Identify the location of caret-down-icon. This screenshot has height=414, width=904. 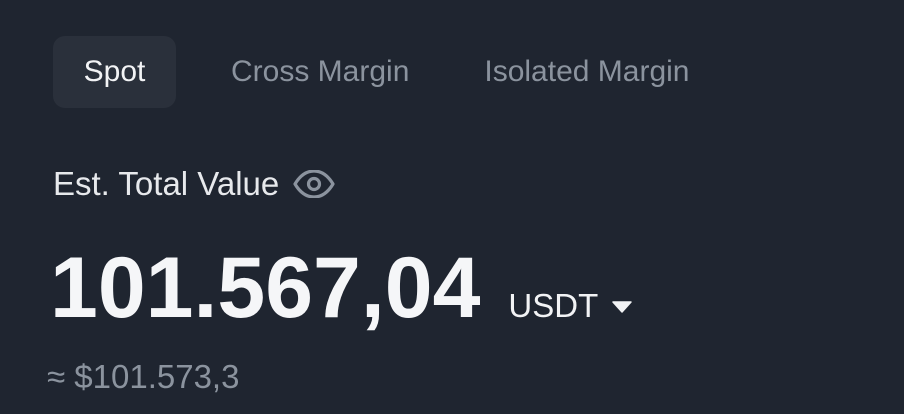
(622, 306).